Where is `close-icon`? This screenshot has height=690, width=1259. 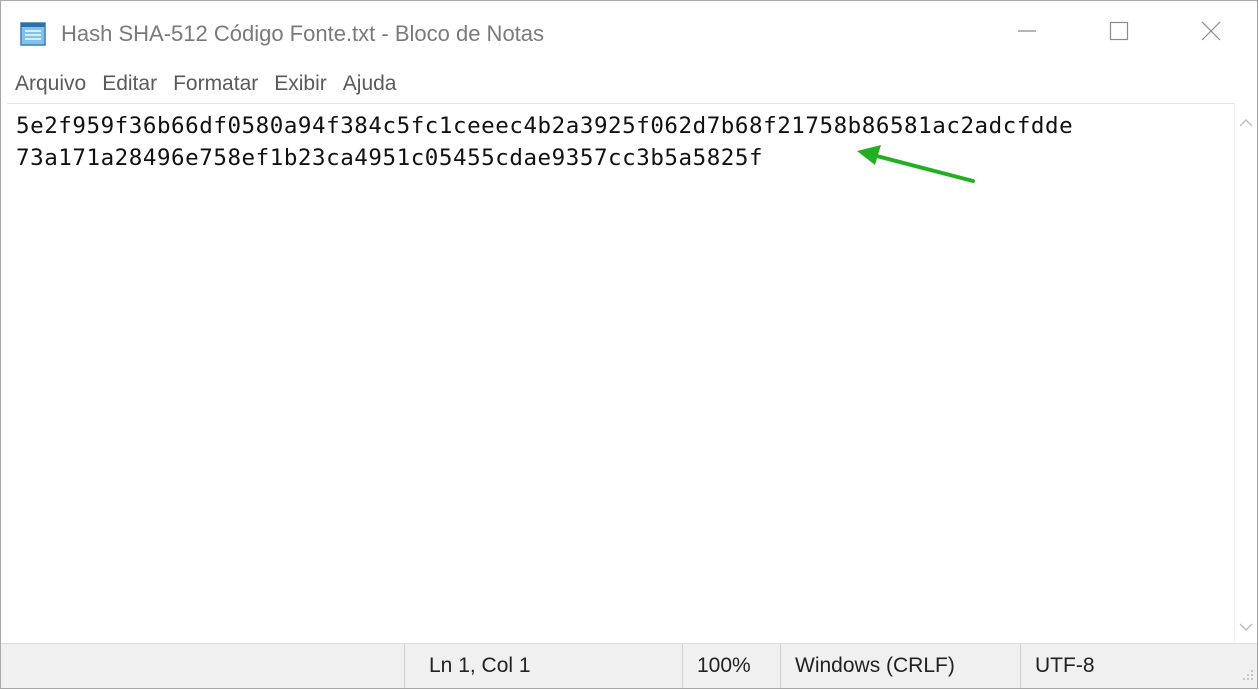 close-icon is located at coordinates (1211, 33).